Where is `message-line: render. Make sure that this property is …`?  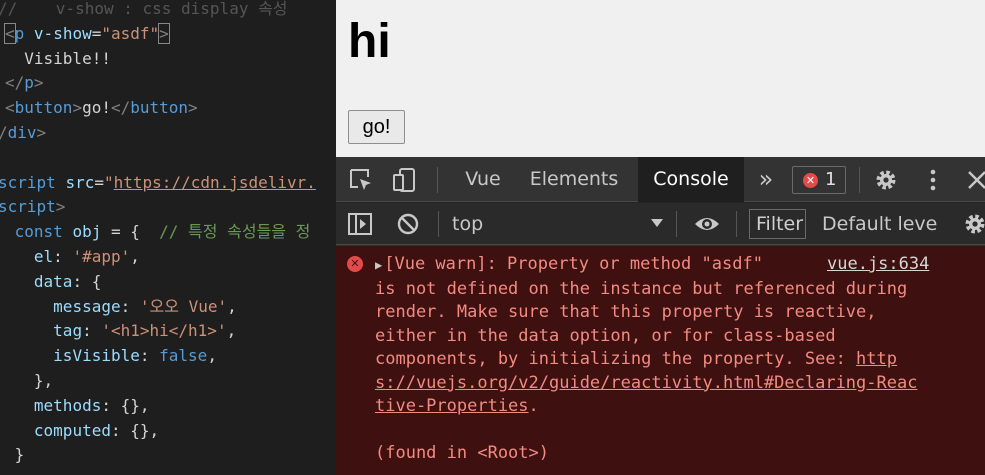 message-line: render. Make sure that this property is … is located at coordinates (626, 312).